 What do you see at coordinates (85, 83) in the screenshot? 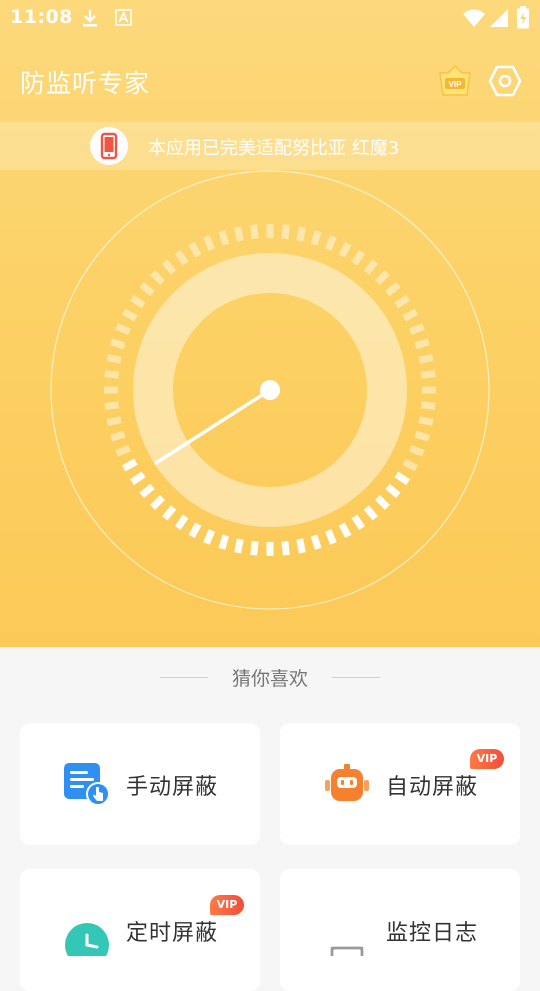
I see `app-title: 防监听专家` at bounding box center [85, 83].